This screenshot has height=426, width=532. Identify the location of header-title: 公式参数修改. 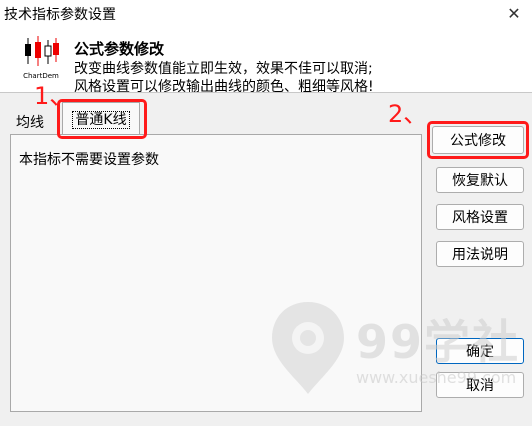
(119, 49).